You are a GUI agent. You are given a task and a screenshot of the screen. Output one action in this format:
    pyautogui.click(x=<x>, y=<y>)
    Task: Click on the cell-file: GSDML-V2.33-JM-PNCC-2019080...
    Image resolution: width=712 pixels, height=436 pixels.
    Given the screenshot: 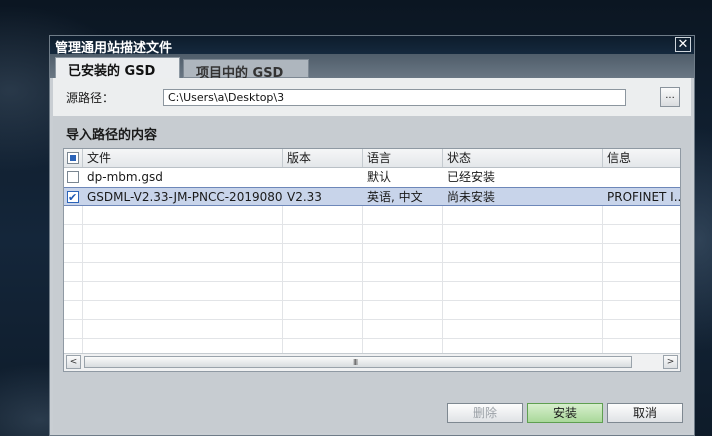 What is the action you would take?
    pyautogui.click(x=185, y=197)
    